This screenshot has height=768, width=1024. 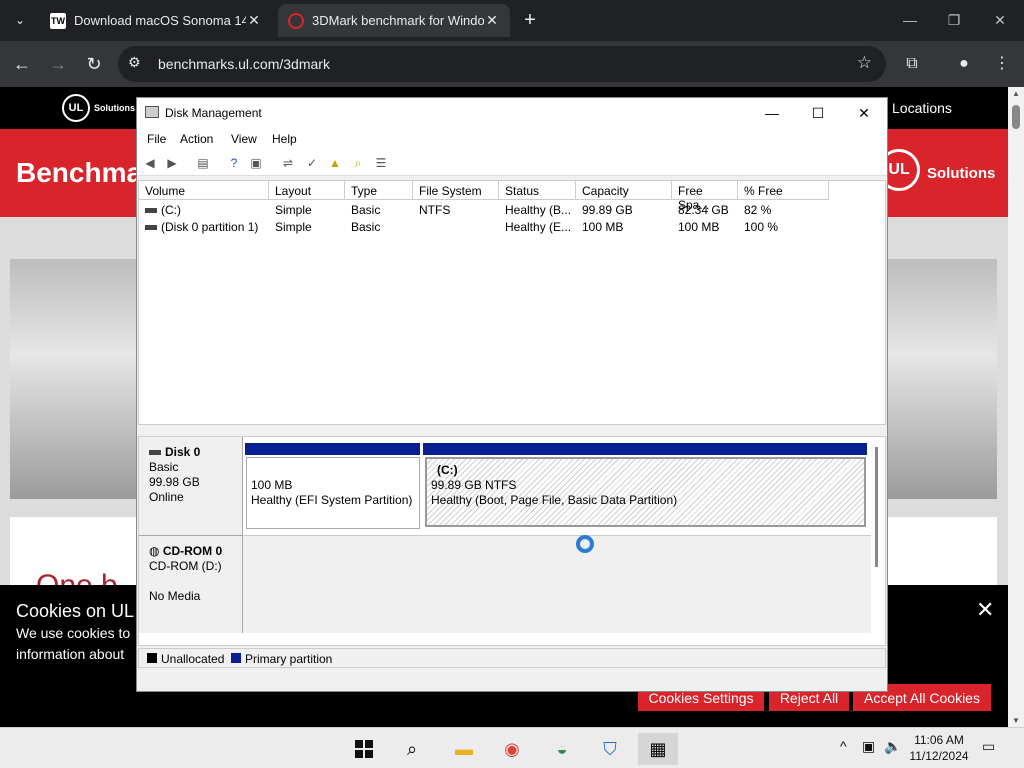 What do you see at coordinates (864, 113) in the screenshot?
I see `close-icon: ✕` at bounding box center [864, 113].